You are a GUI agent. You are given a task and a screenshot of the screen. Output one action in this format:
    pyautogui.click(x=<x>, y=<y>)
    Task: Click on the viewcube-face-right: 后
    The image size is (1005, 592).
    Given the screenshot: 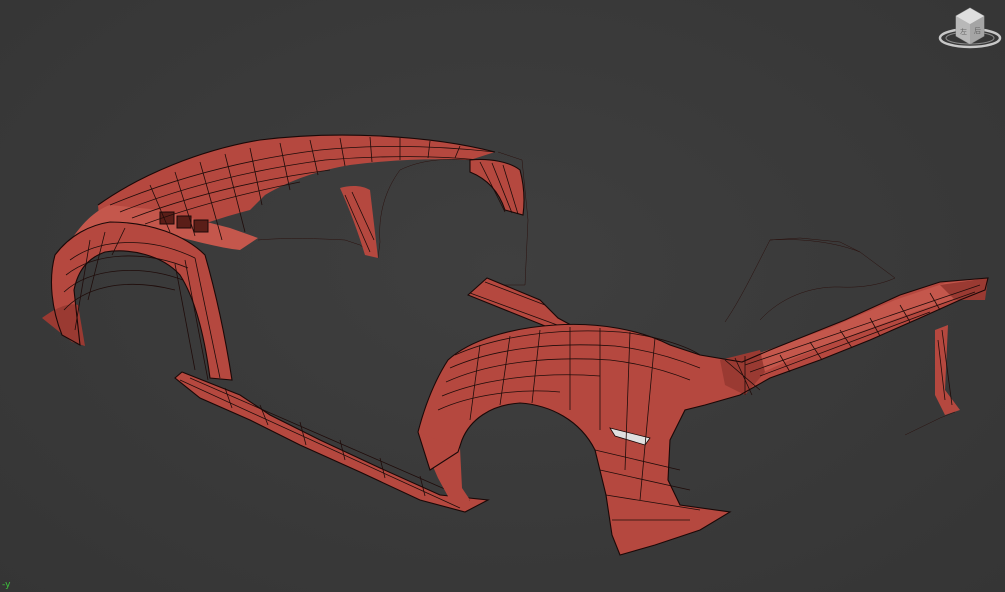 What is the action you would take?
    pyautogui.click(x=977, y=30)
    